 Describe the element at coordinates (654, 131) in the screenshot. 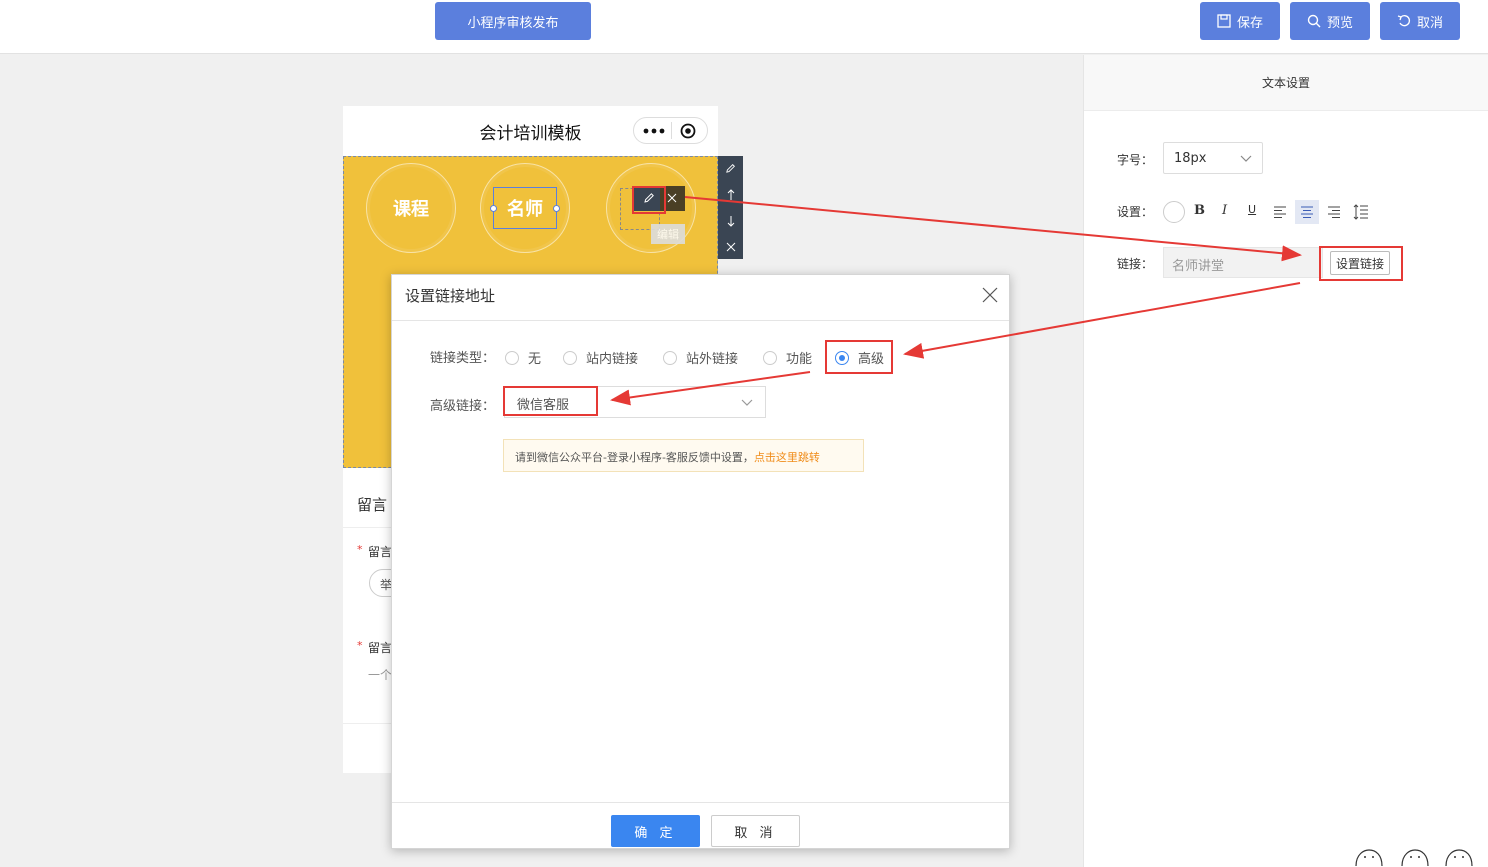

I see `ellipsis-icon` at that location.